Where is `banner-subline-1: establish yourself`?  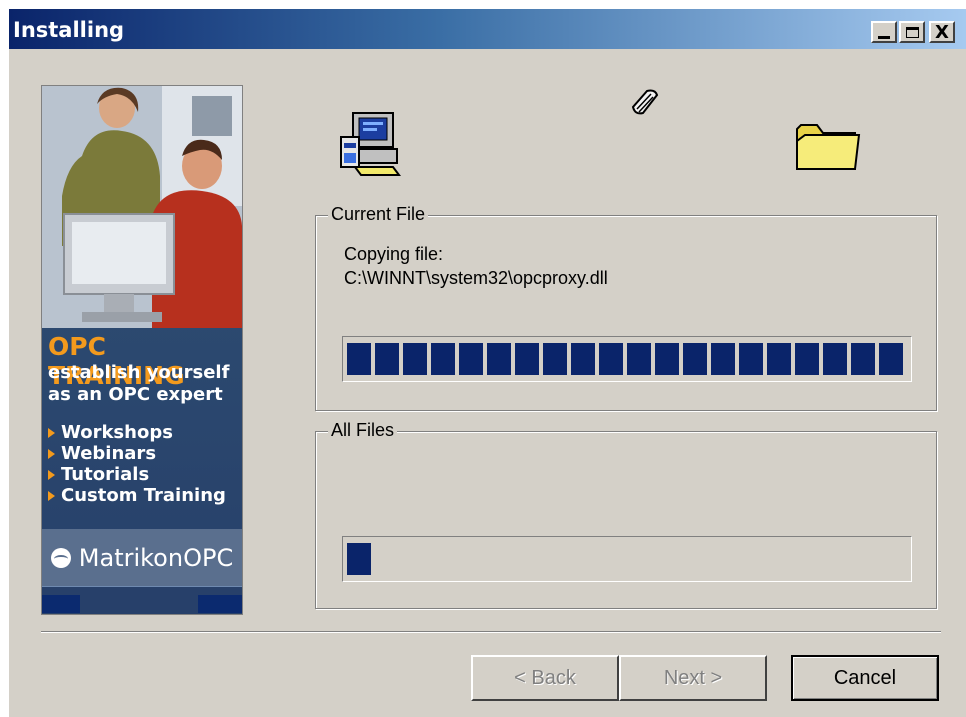 banner-subline-1: establish yourself is located at coordinates (139, 372).